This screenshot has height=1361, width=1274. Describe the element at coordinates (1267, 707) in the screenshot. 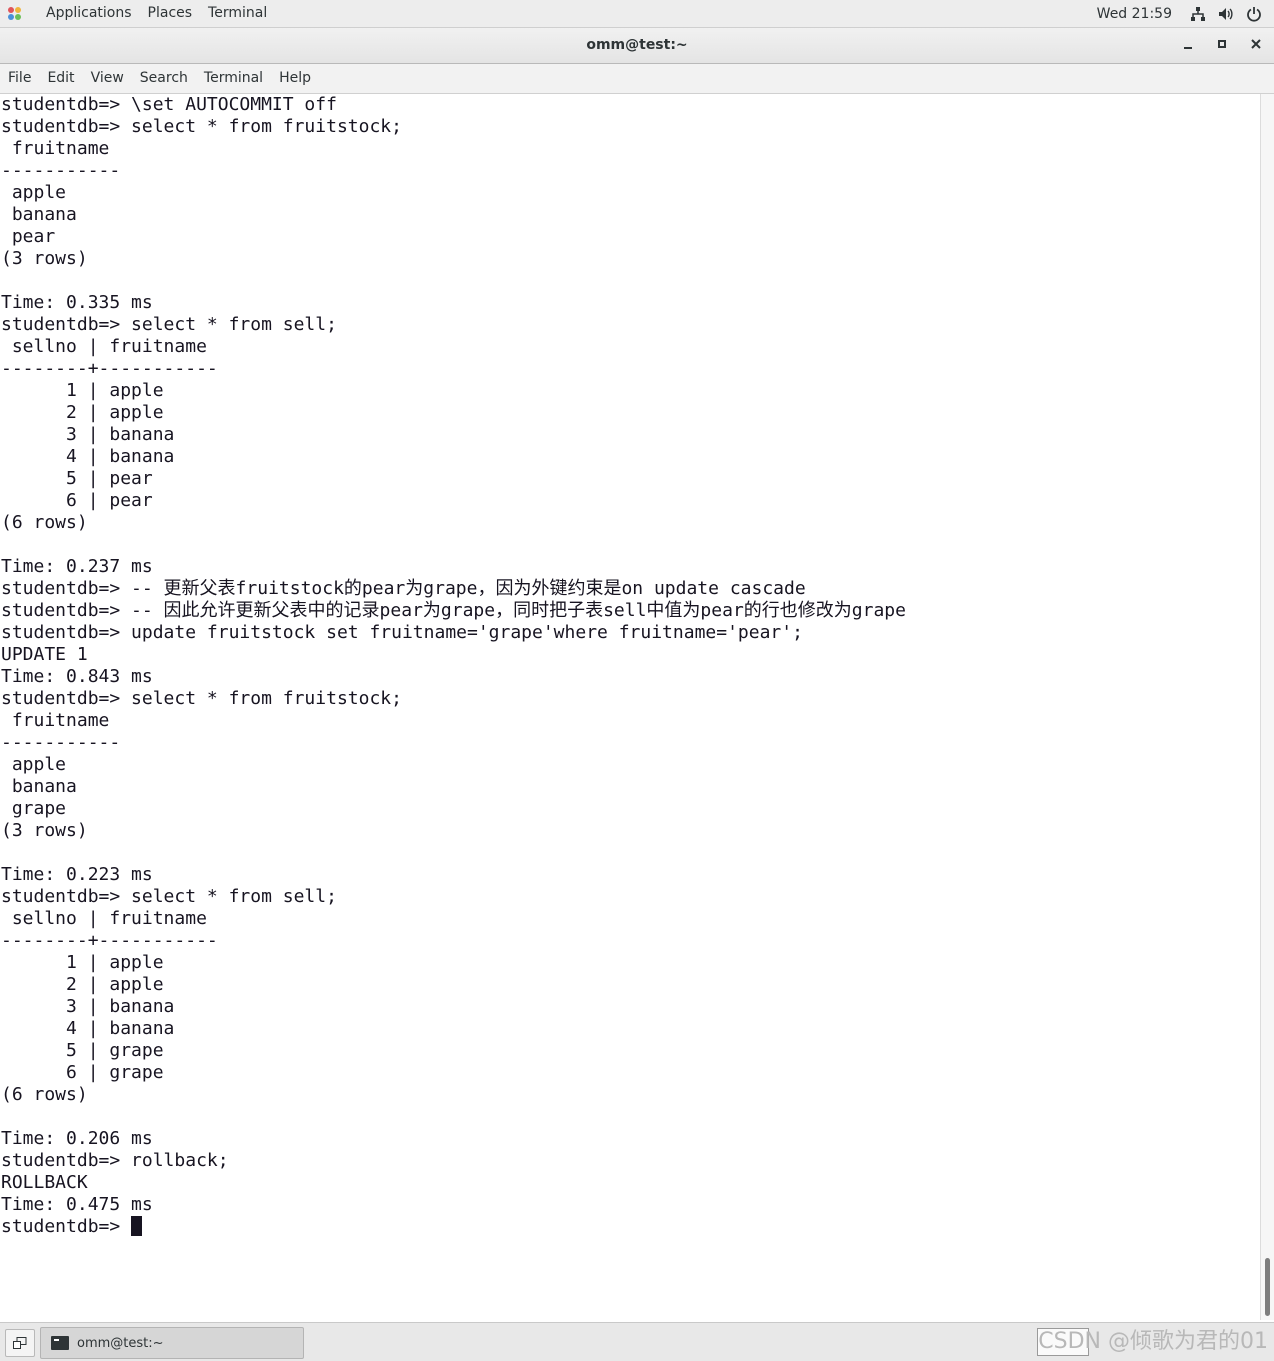

I see `terminal-scrollbar` at that location.